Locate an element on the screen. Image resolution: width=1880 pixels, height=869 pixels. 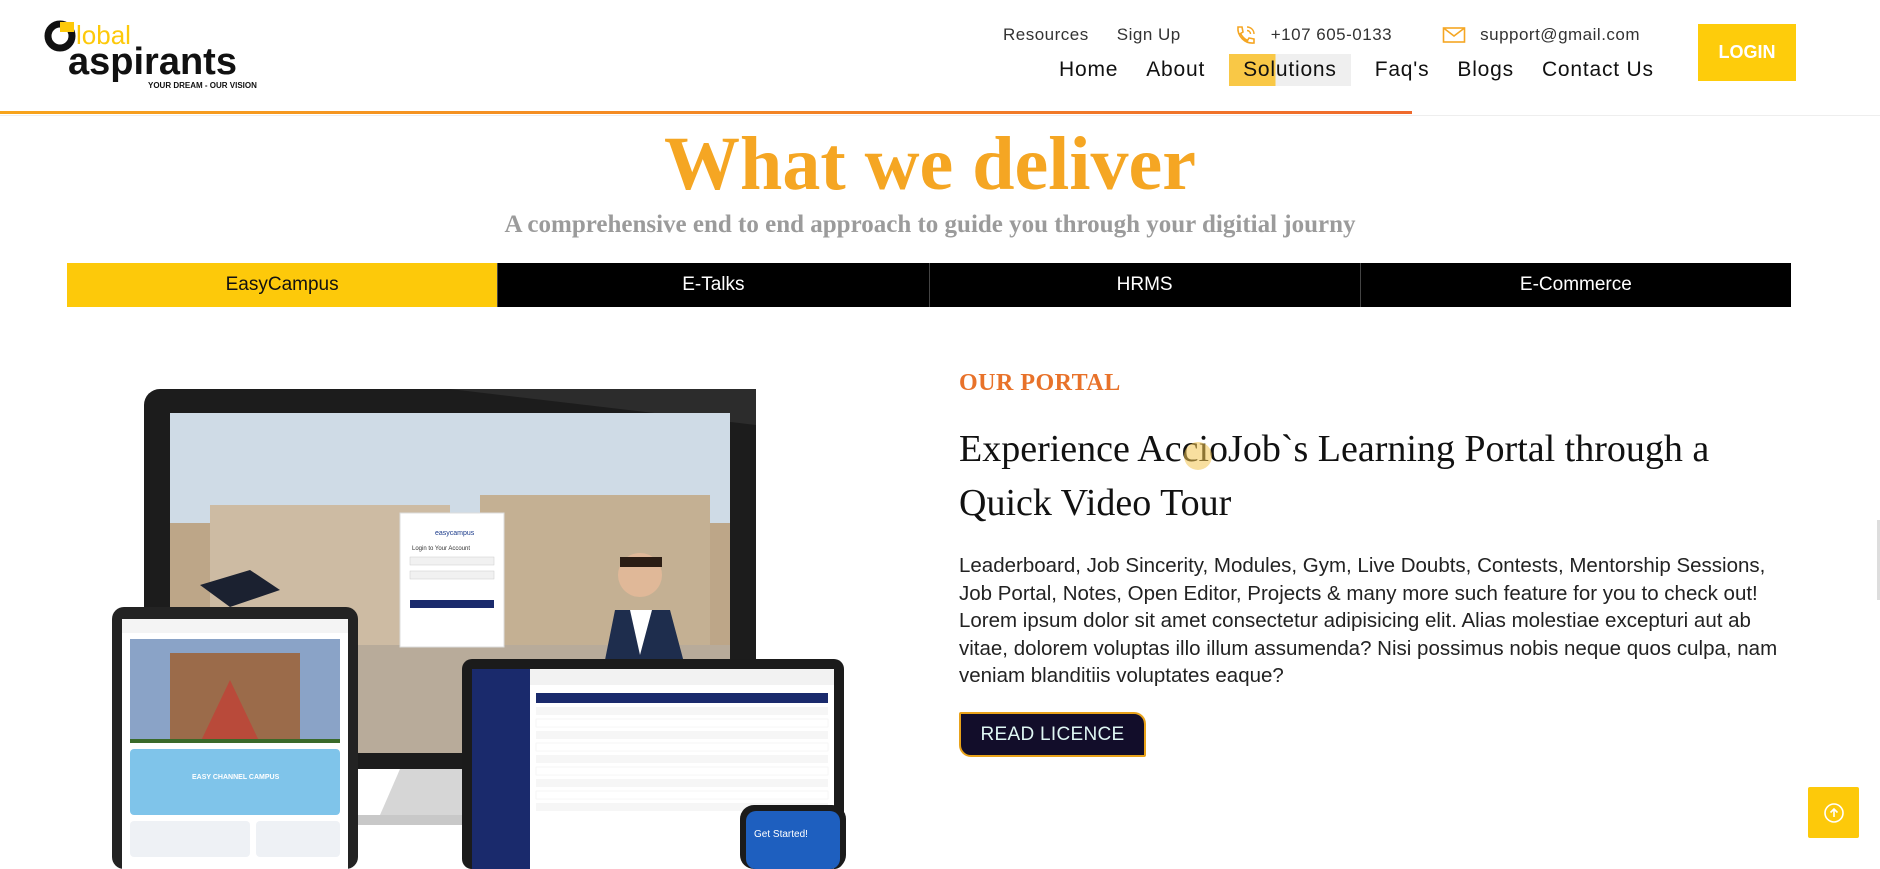
global-aspirants-logo: lobal aspirants YOUR DREAM - OUR VISION is located at coordinates (157, 53).